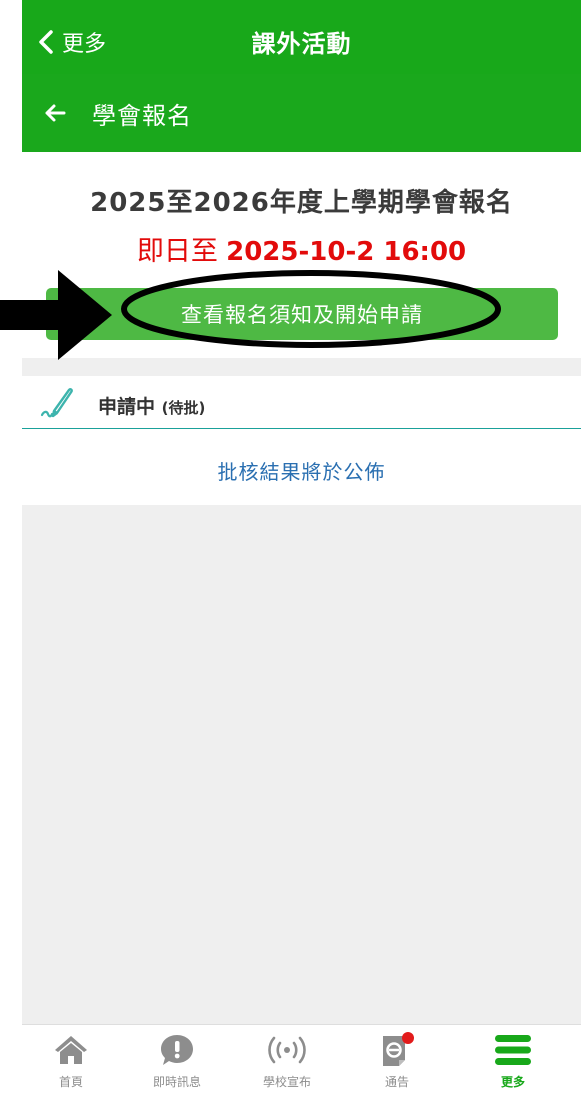 This screenshot has height=1093, width=581. I want to click on home-icon, so click(71, 1050).